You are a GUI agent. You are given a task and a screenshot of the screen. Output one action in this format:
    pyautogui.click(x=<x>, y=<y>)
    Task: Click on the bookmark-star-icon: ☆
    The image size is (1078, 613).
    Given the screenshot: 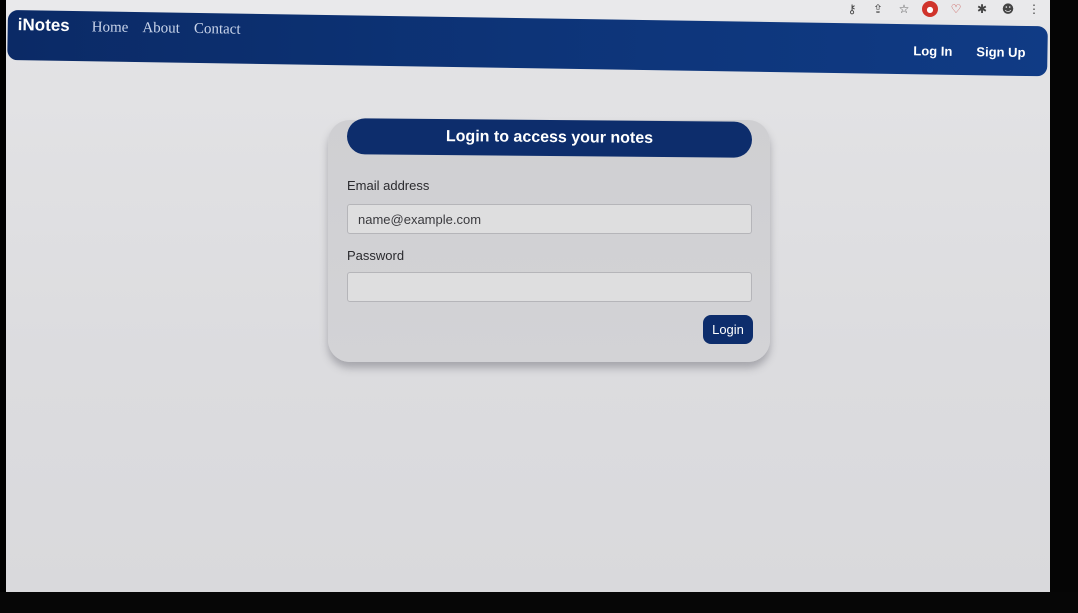 What is the action you would take?
    pyautogui.click(x=904, y=9)
    